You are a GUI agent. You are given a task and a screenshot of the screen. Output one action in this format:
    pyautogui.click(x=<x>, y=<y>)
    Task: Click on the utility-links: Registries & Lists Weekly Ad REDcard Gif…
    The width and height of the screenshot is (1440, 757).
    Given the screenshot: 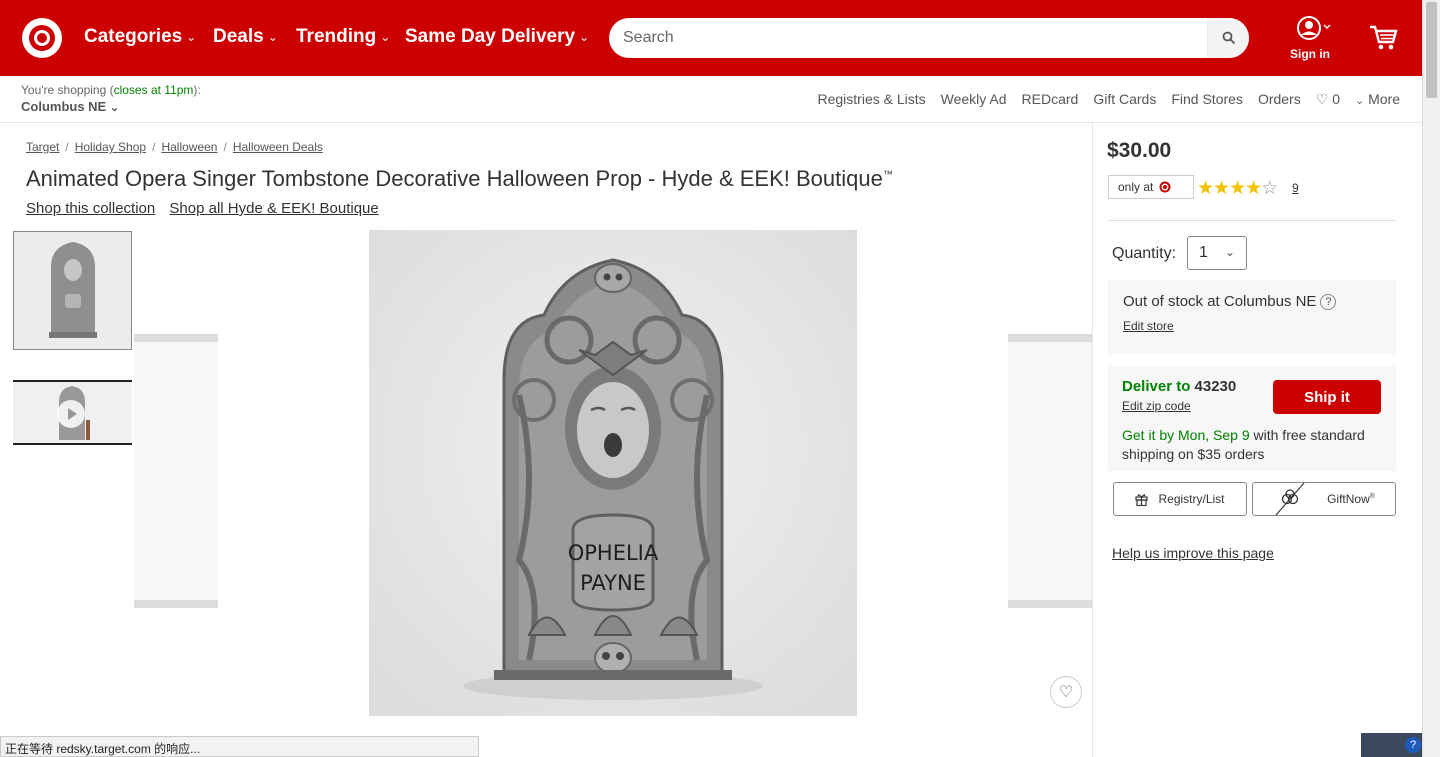 What is the action you would take?
    pyautogui.click(x=1108, y=99)
    